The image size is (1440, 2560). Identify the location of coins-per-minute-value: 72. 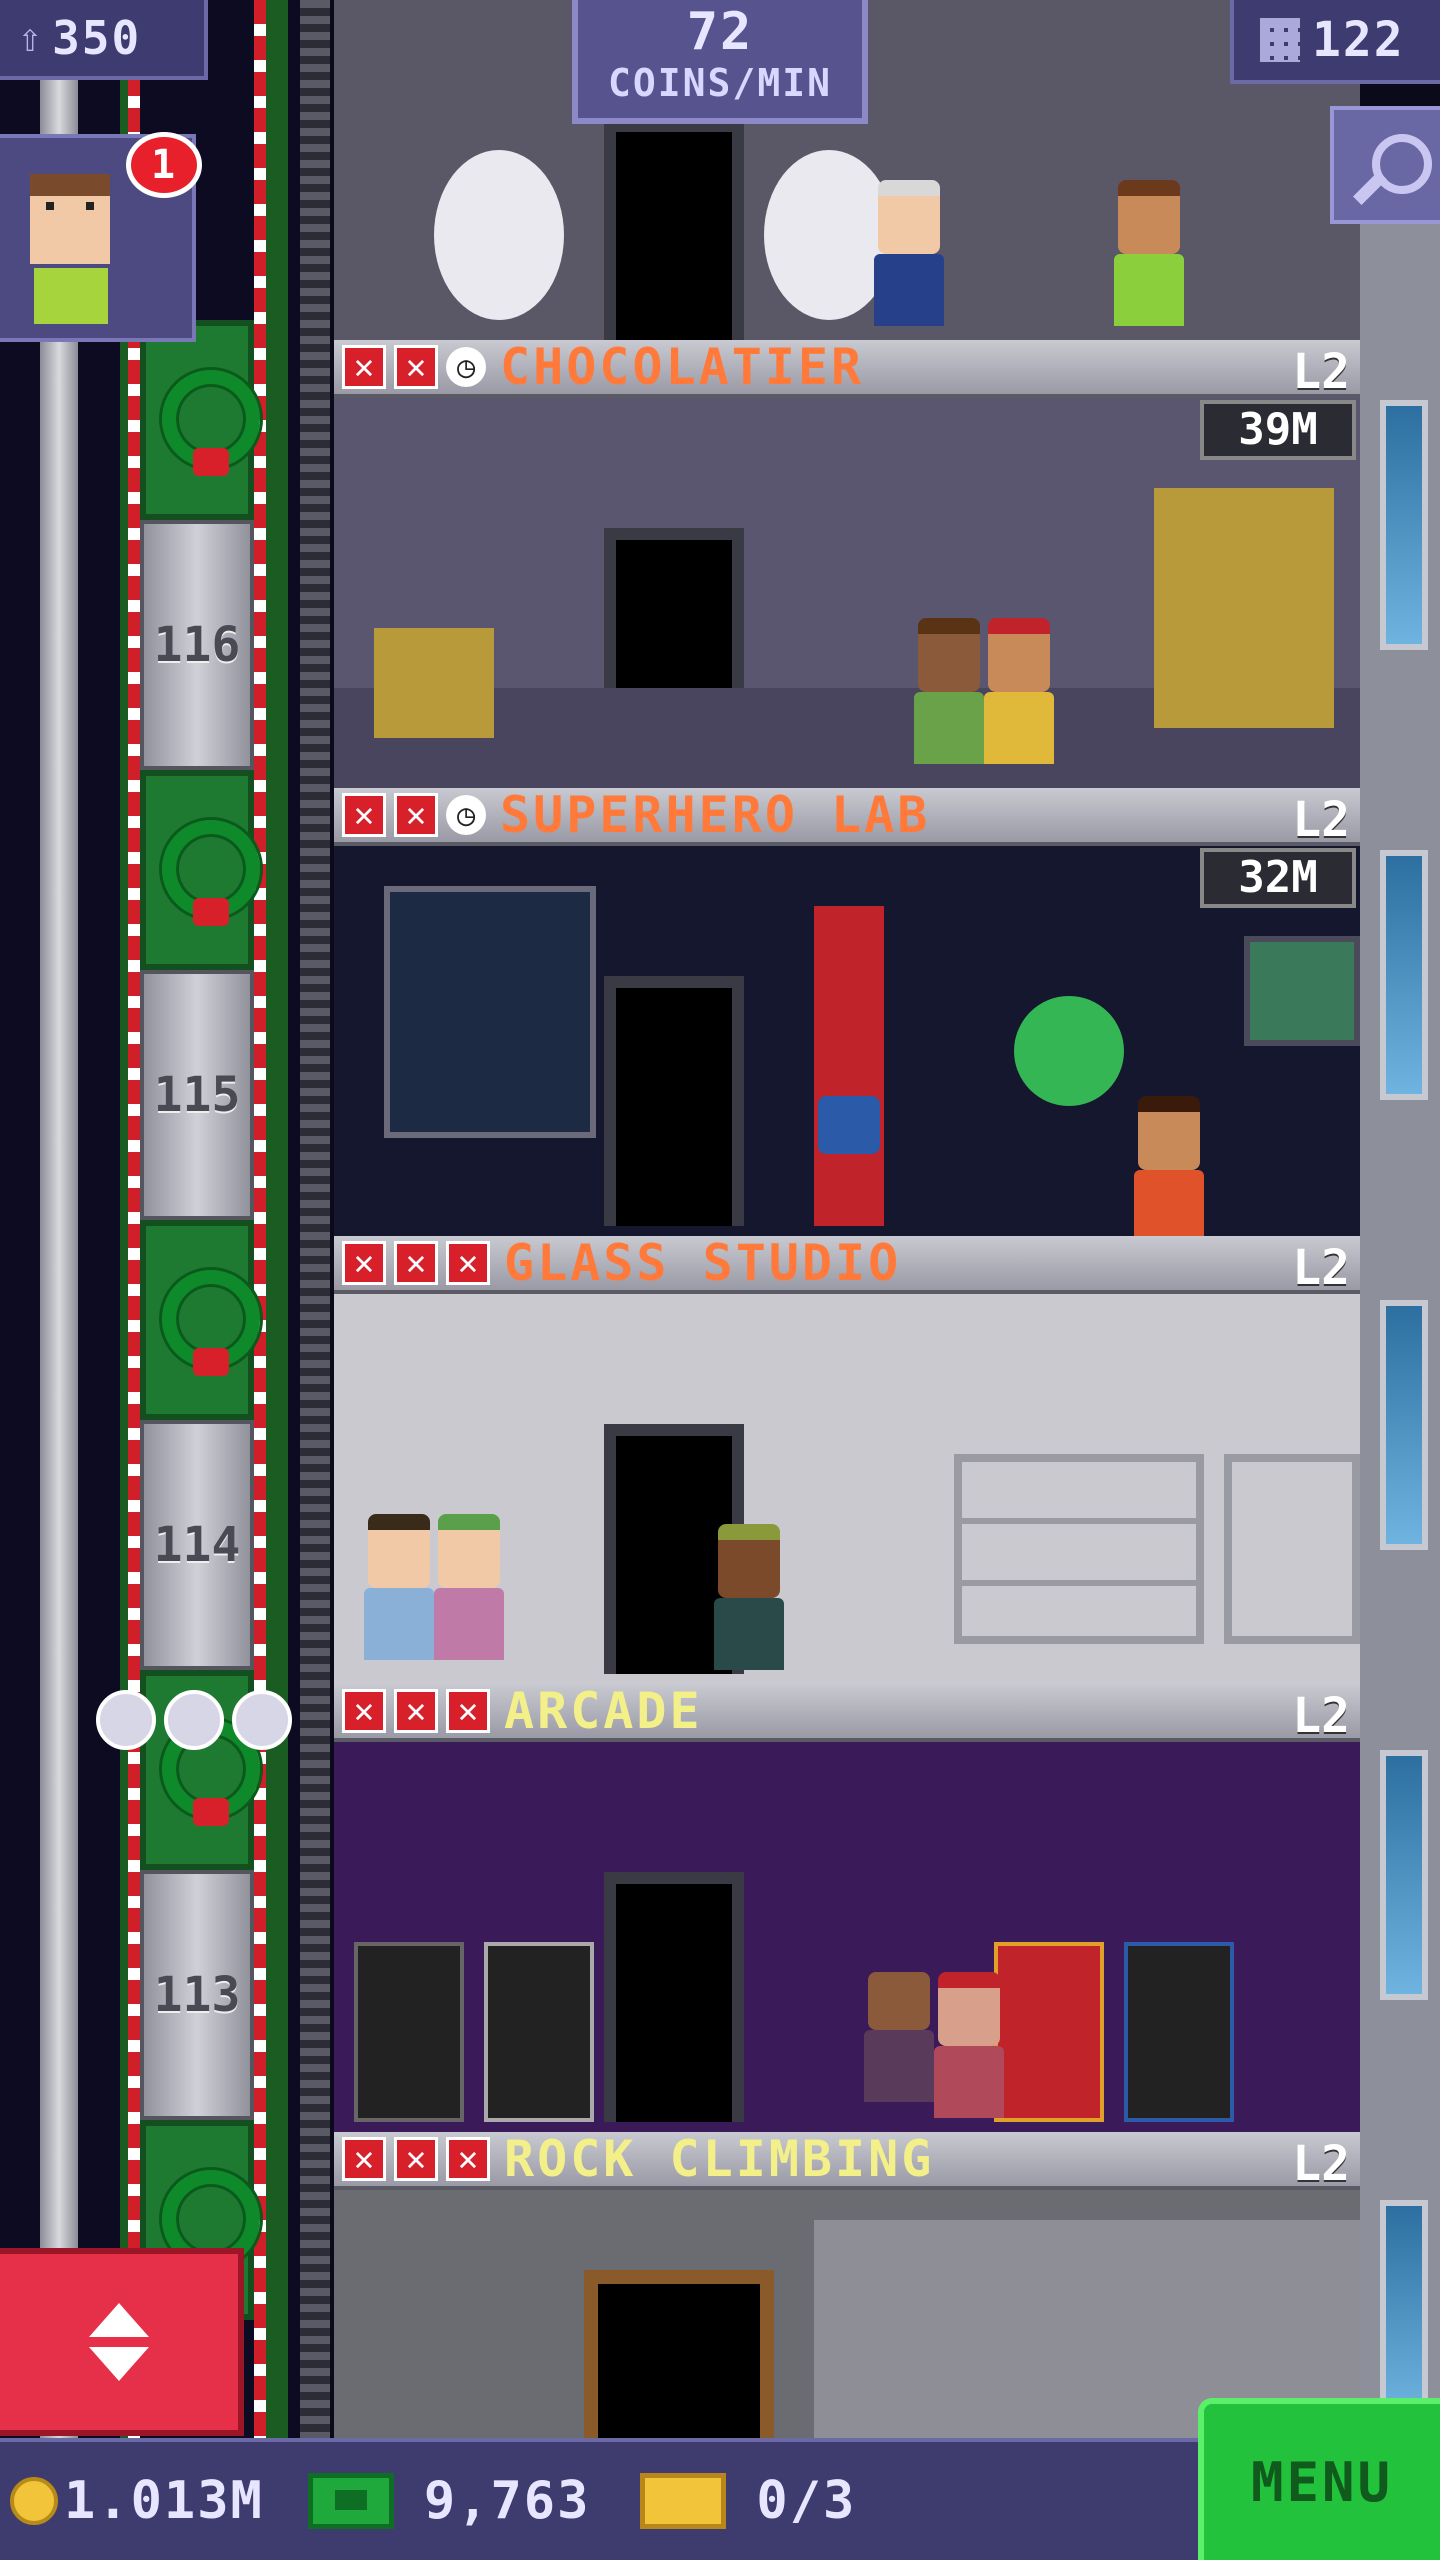
(720, 32).